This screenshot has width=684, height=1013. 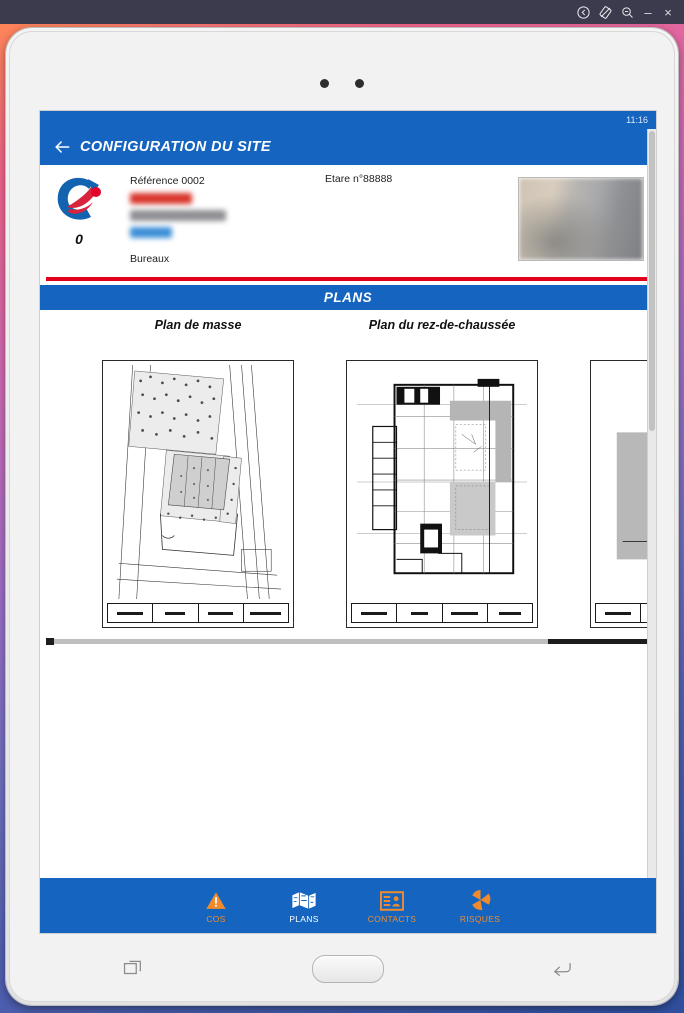 What do you see at coordinates (583, 12) in the screenshot?
I see `back-icon` at bounding box center [583, 12].